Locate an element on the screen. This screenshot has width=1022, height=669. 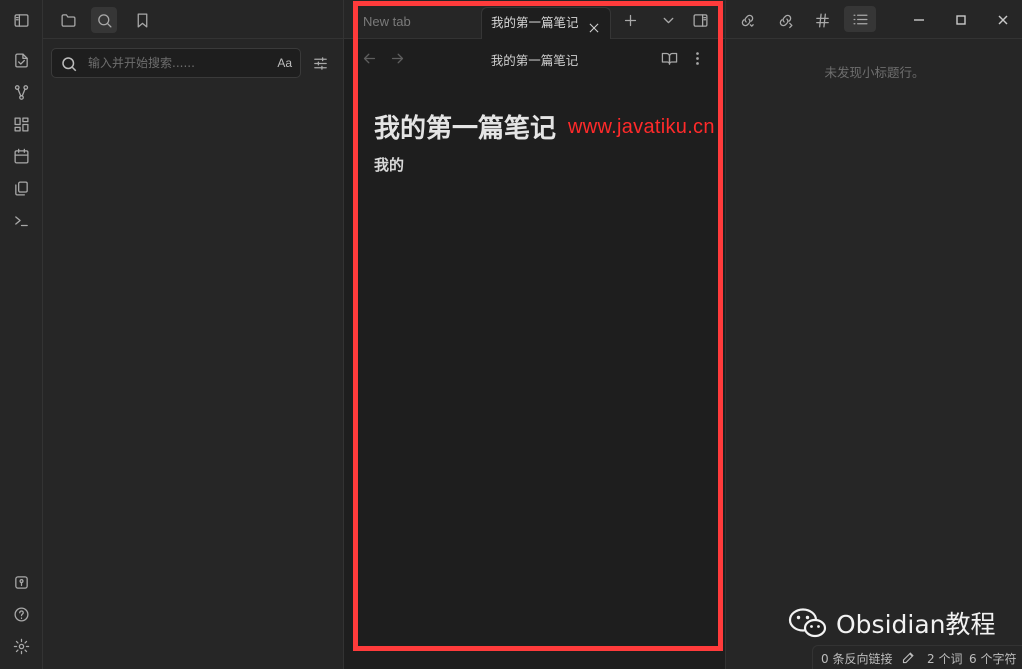
minimize-icon is located at coordinates (919, 20).